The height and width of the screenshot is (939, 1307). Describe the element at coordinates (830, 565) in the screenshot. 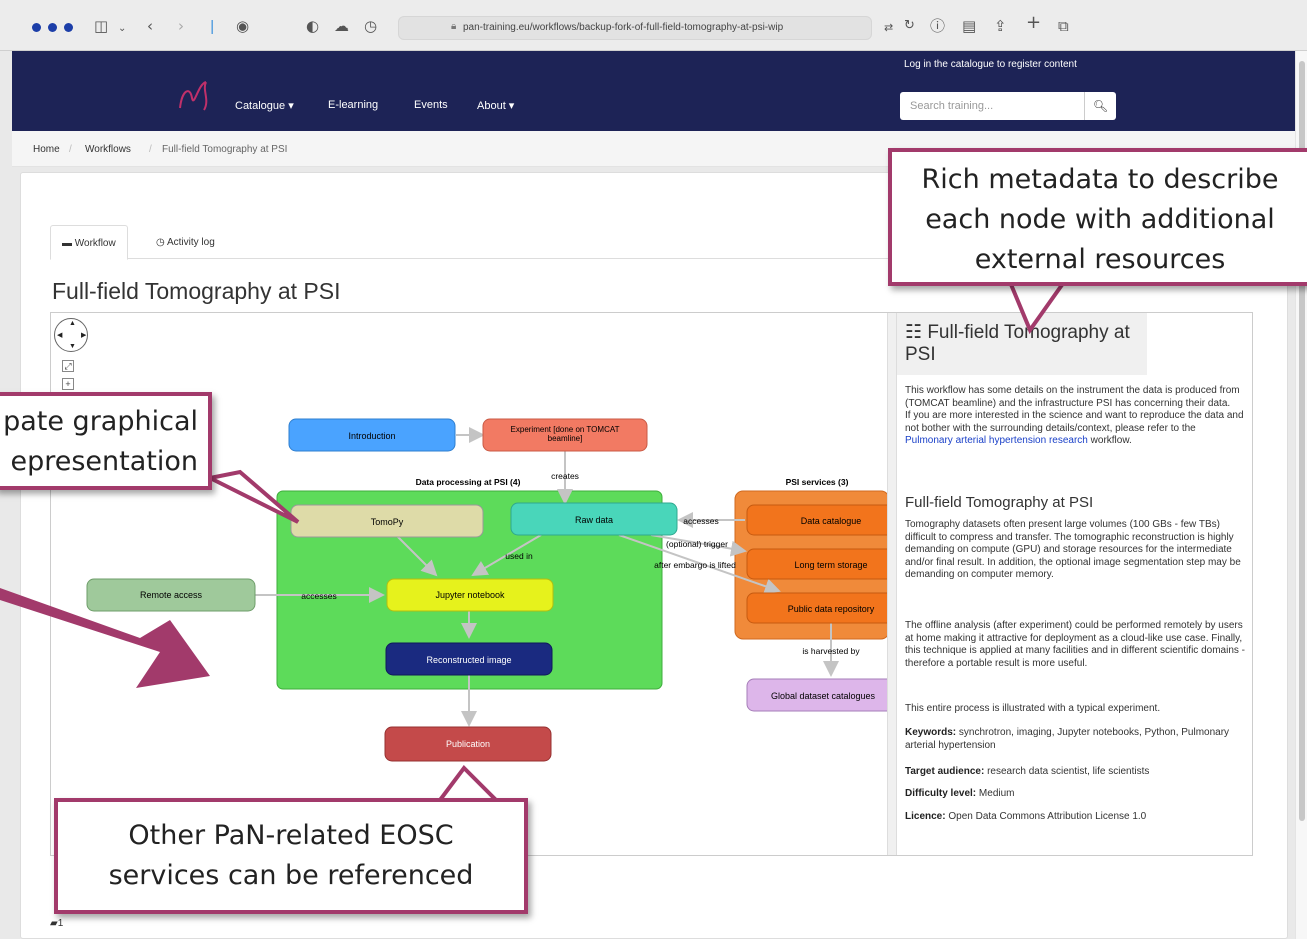

I see `node-long-term-storage-label: Long term storage` at that location.